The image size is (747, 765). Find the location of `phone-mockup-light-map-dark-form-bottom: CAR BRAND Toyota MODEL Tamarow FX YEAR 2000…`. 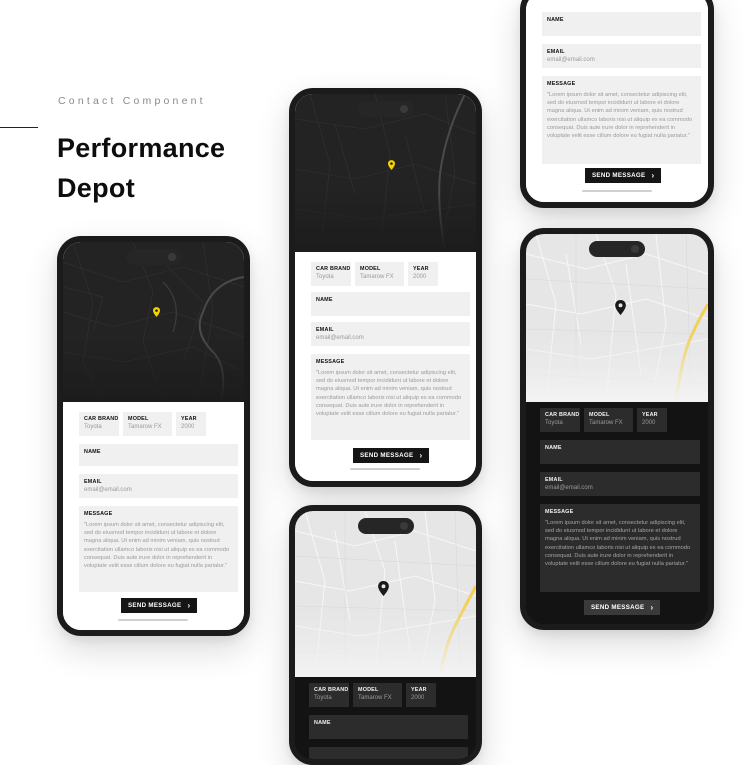

phone-mockup-light-map-dark-form-bottom: CAR BRAND Toyota MODEL Tamarow FX YEAR 2000… is located at coordinates (385, 635).